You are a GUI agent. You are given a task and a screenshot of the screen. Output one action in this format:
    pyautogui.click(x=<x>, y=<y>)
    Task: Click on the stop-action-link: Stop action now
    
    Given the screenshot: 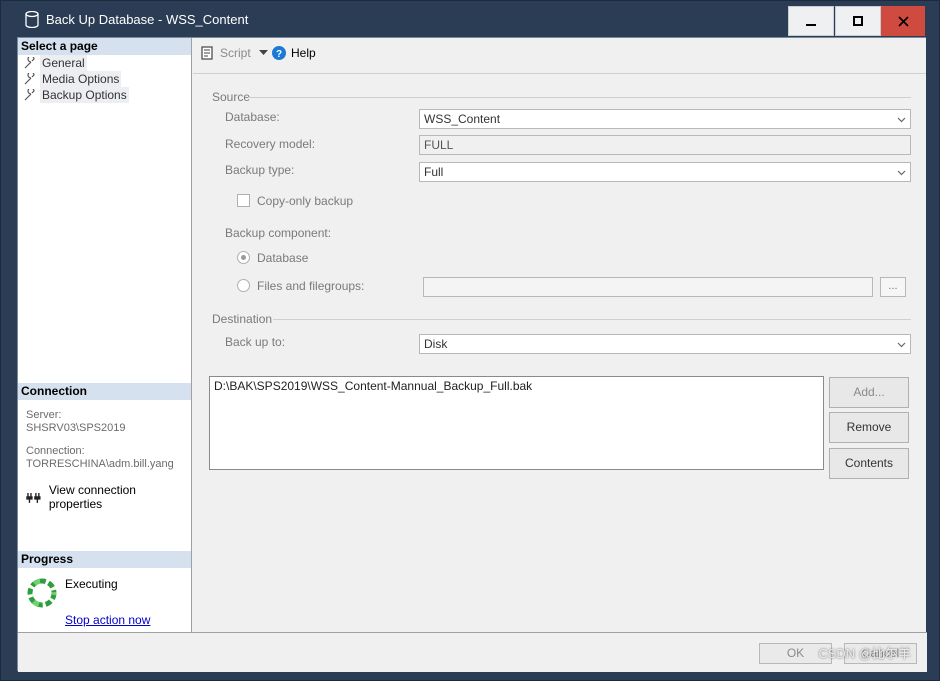 What is the action you would take?
    pyautogui.click(x=107, y=620)
    